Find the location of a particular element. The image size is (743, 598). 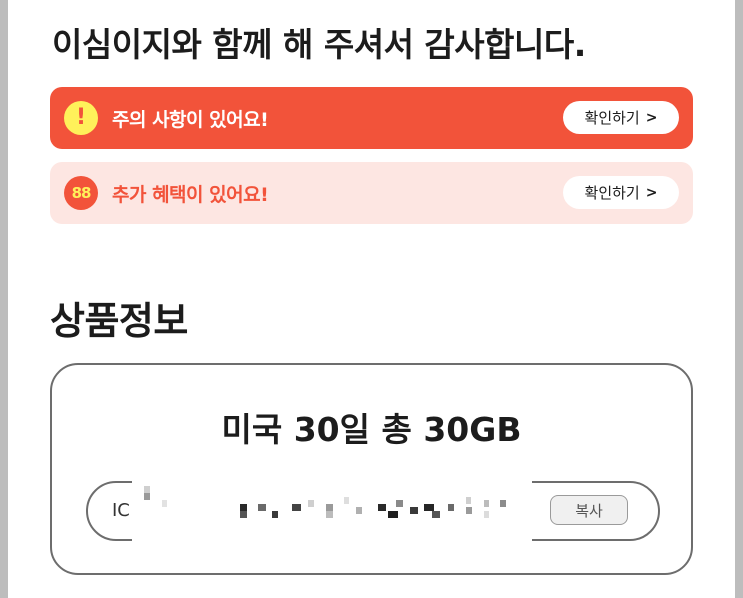

caution-notice-text: 주의 사항이 있어요! is located at coordinates (190, 120).